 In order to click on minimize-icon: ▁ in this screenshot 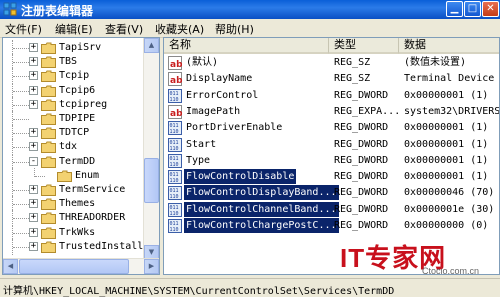, I will do `click(454, 8)`.